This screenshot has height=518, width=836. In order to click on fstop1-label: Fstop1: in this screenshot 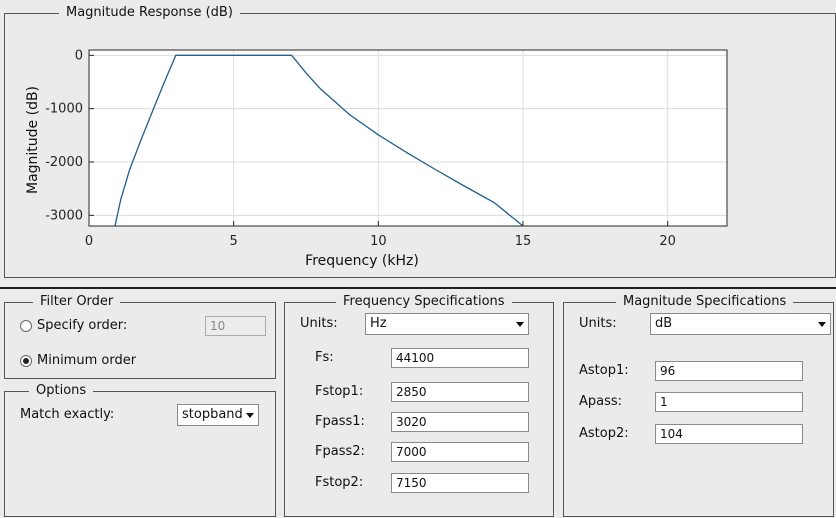, I will do `click(339, 391)`.